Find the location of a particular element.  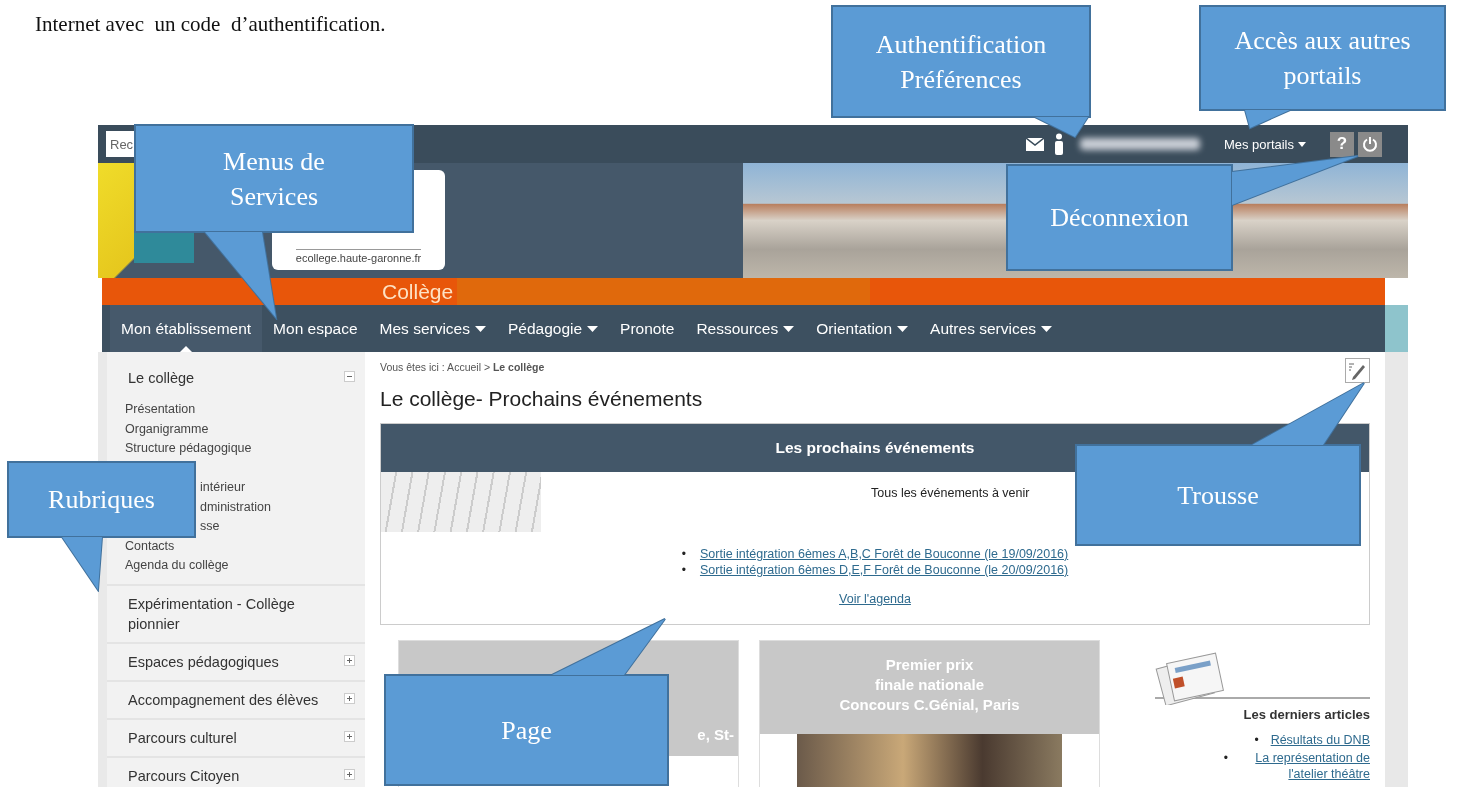

person-icon is located at coordinates (1058, 144).